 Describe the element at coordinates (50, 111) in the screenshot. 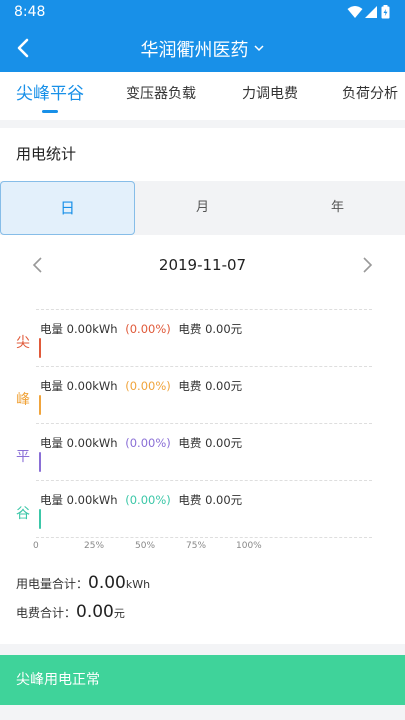

I see `active-tab-indicator` at that location.